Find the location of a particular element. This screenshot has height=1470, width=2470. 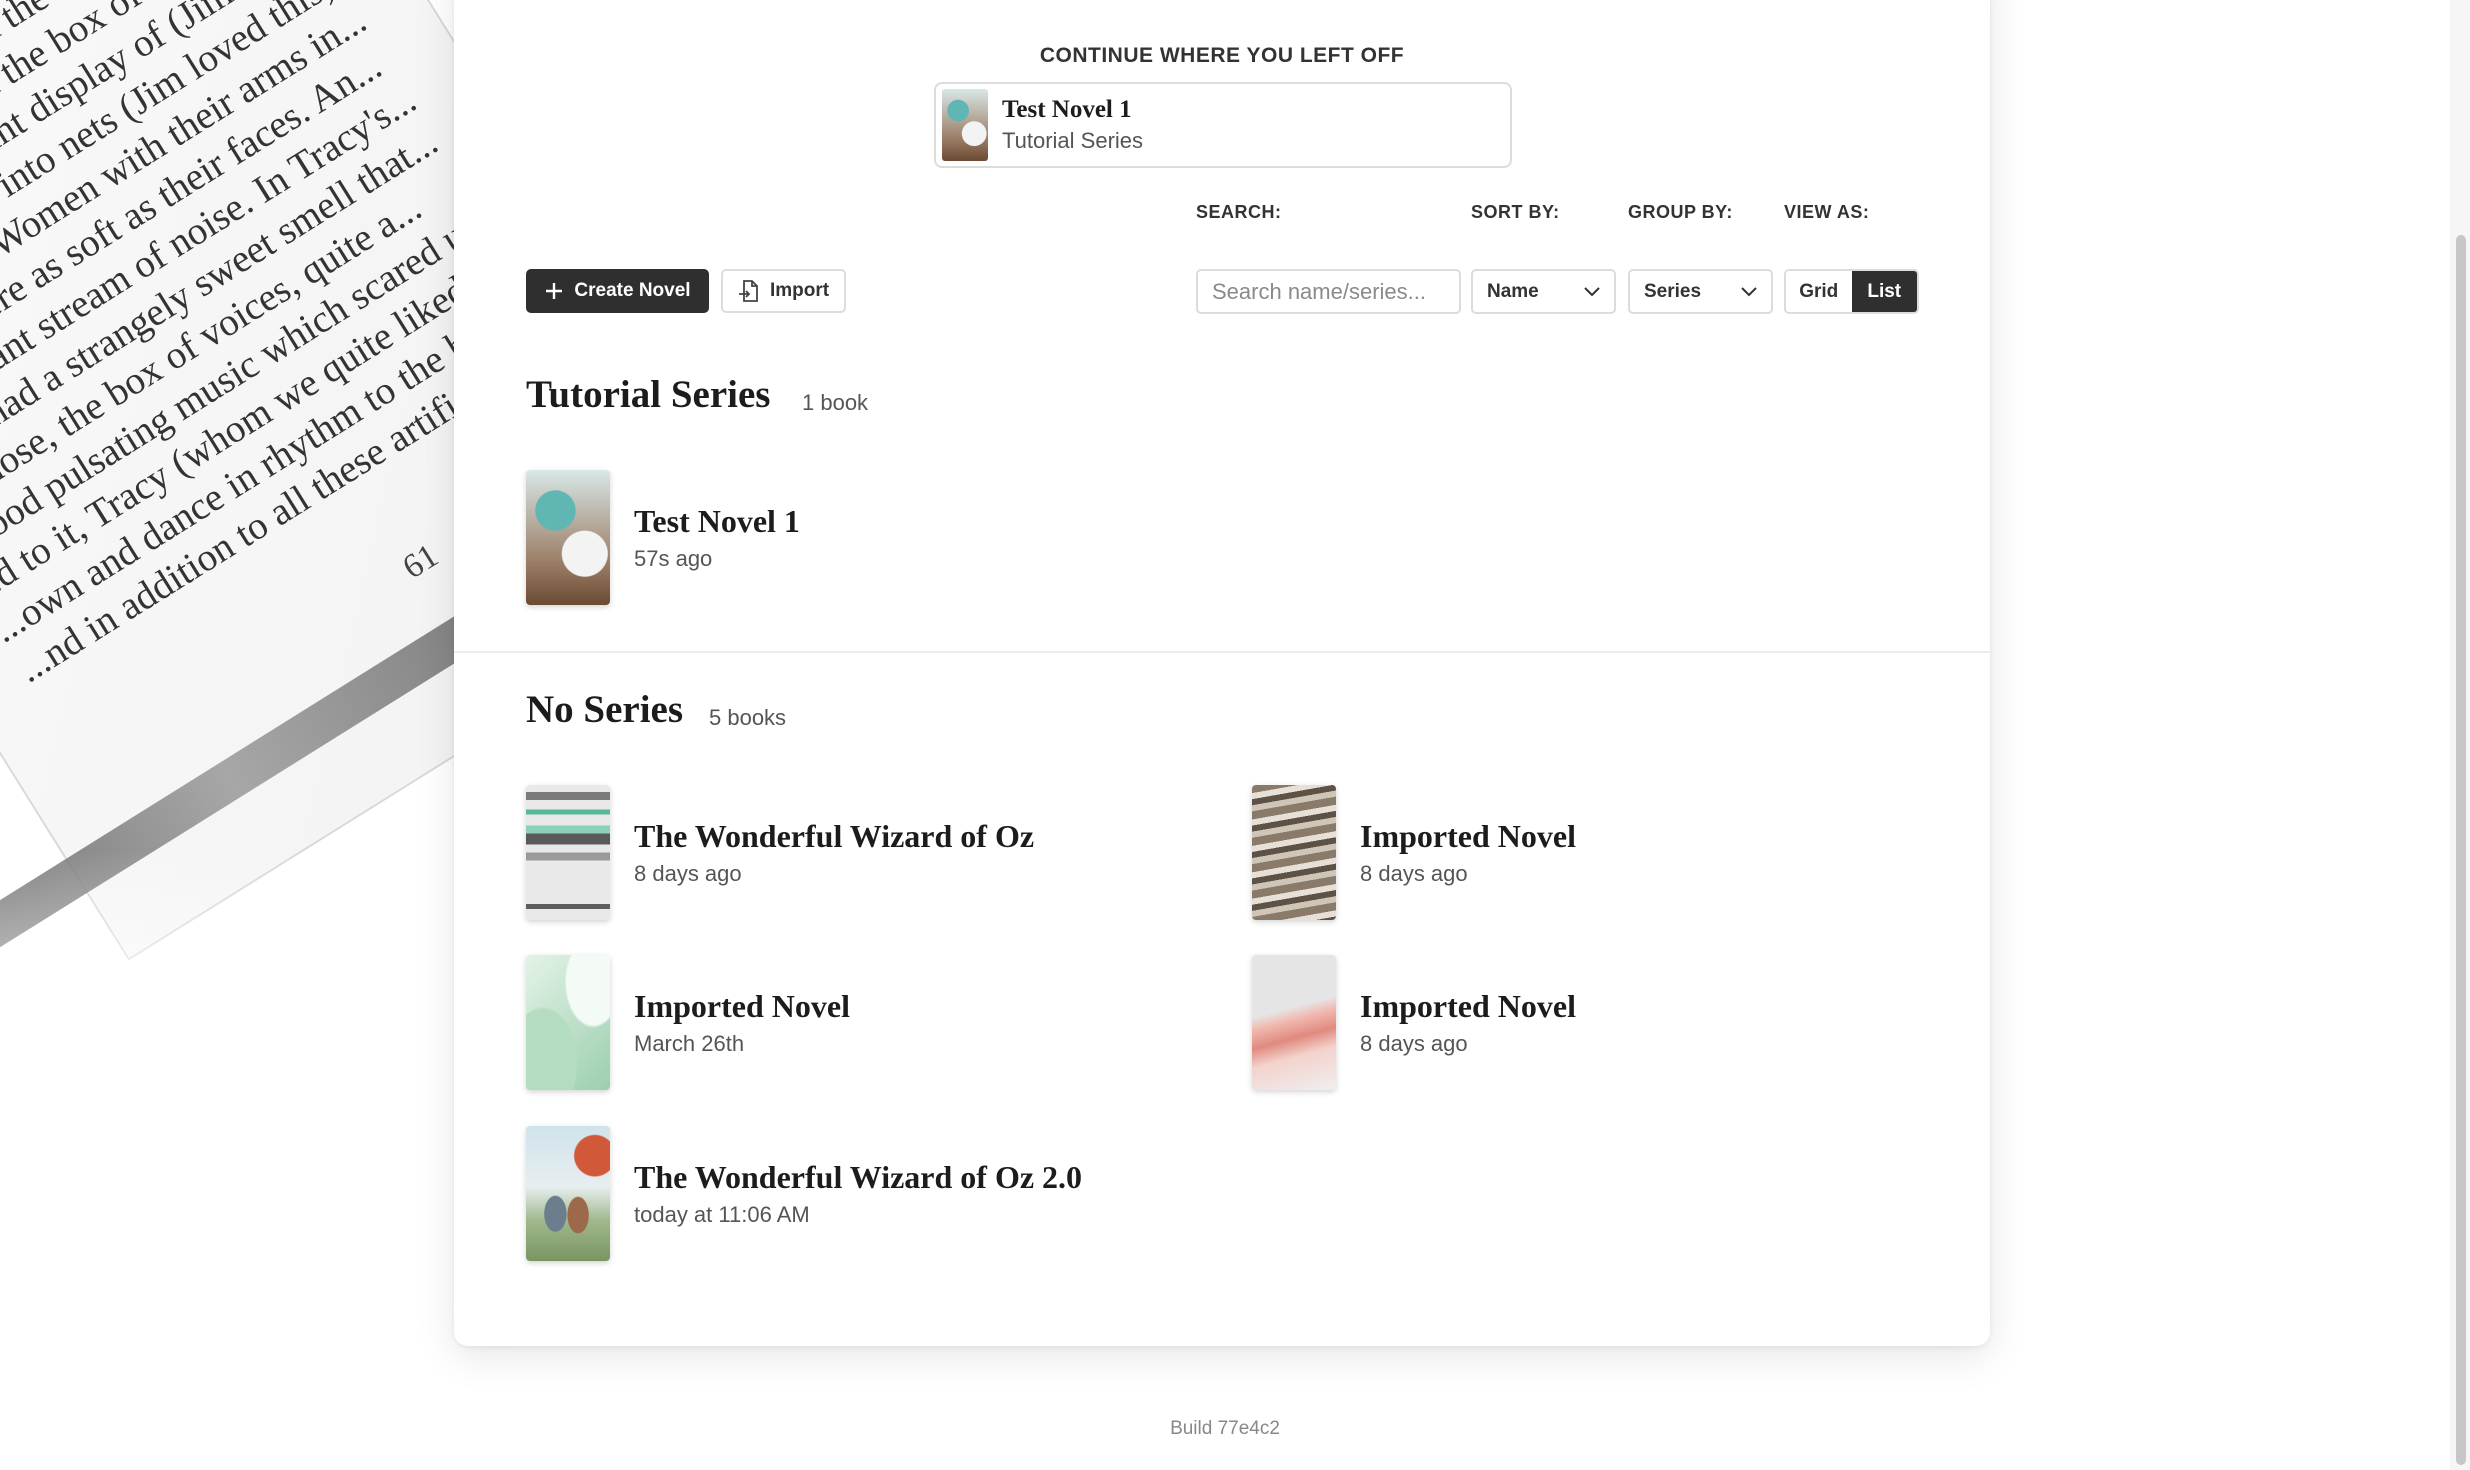

view-list-button: List is located at coordinates (1884, 291).